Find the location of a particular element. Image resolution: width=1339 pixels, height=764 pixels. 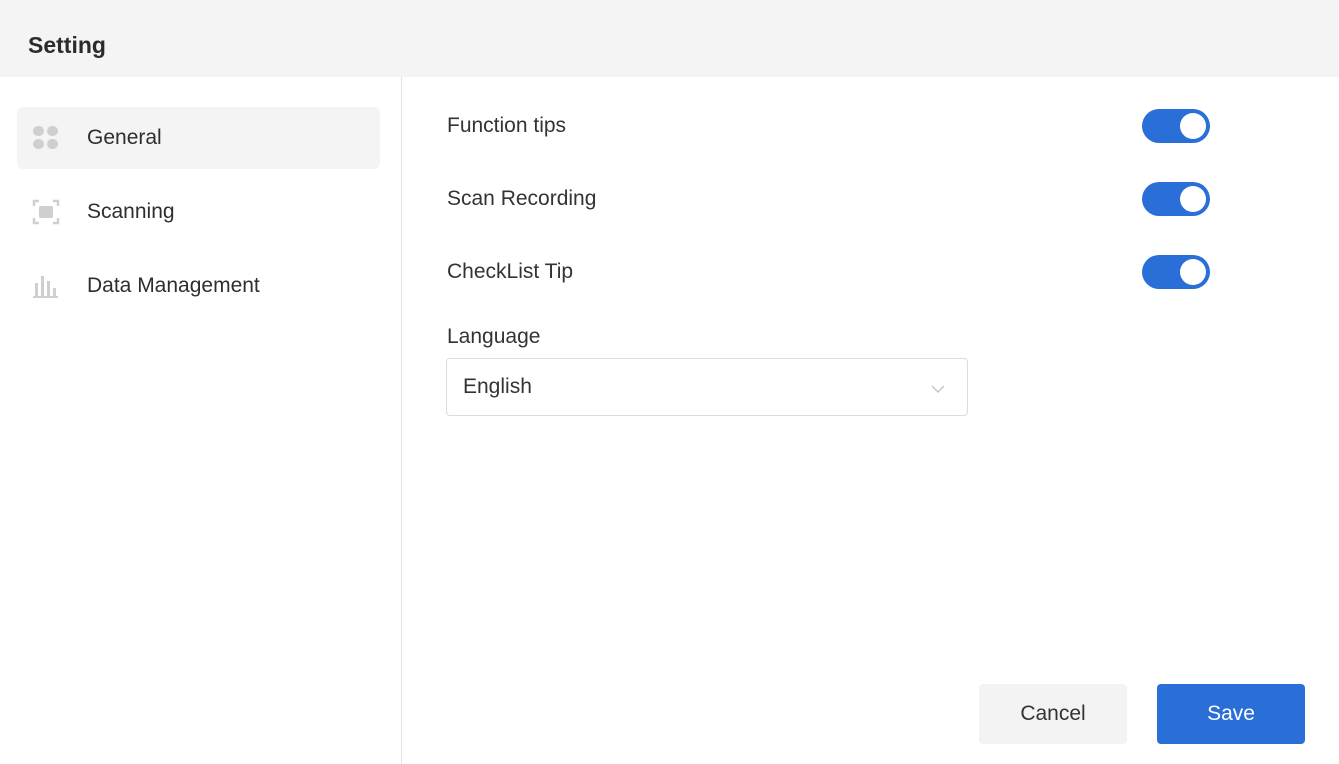

bar-chart-icon is located at coordinates (46, 286).